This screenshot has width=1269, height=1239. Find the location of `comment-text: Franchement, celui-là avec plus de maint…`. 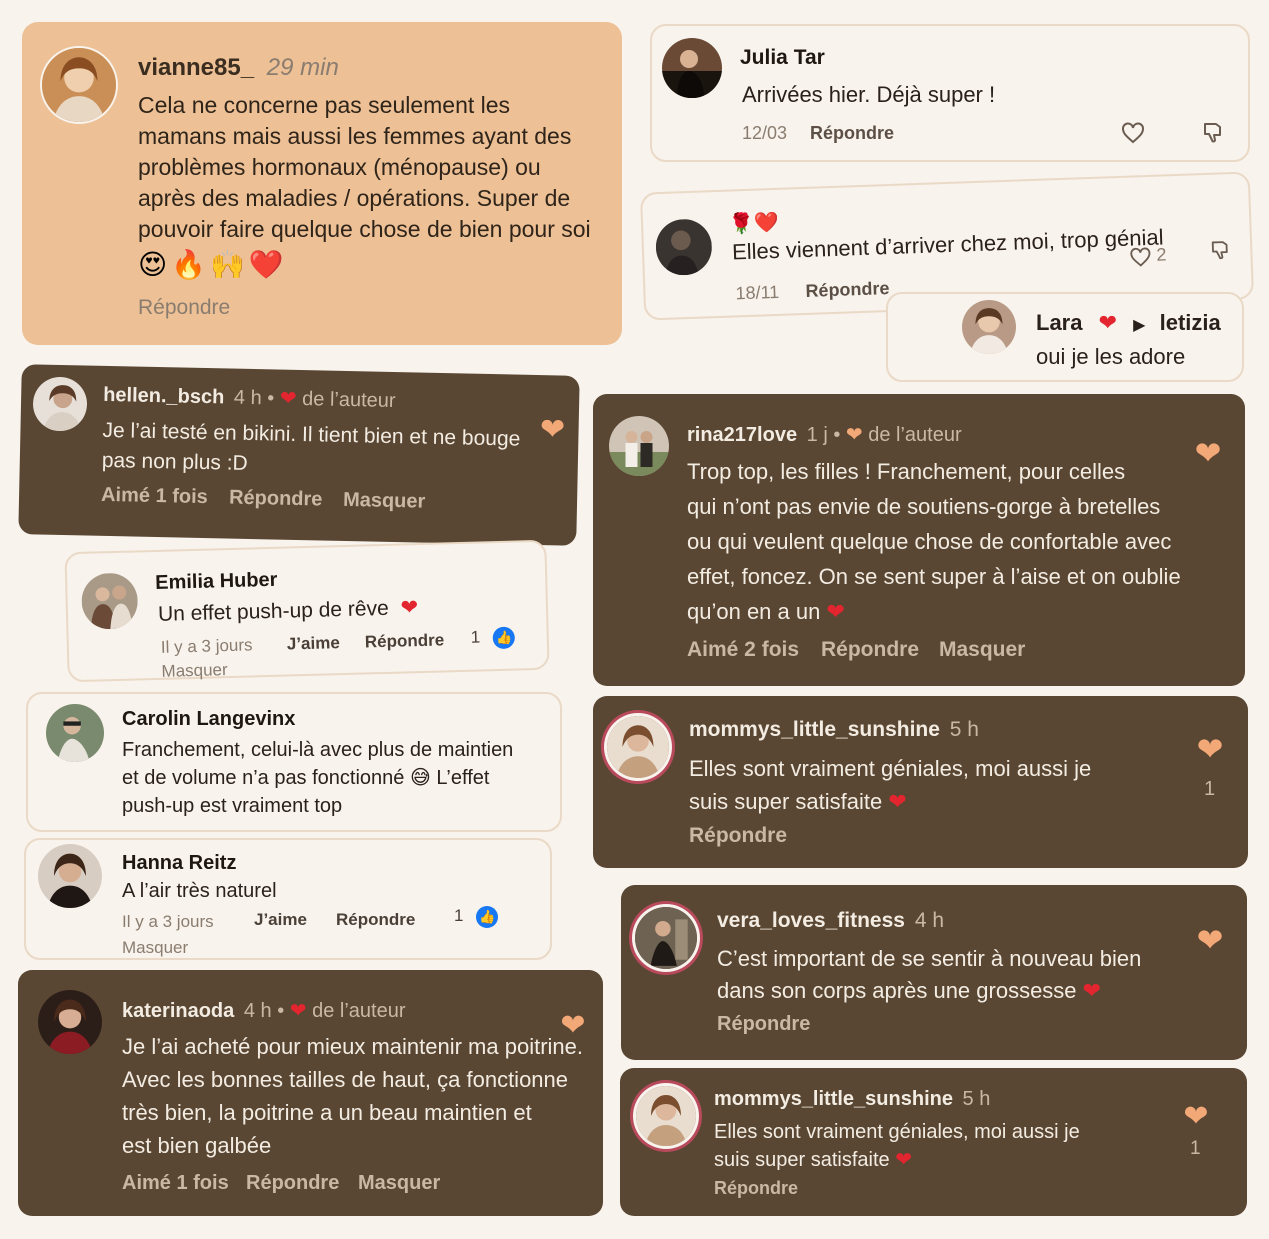

comment-text: Franchement, celui-là avec plus de maint… is located at coordinates (318, 778).